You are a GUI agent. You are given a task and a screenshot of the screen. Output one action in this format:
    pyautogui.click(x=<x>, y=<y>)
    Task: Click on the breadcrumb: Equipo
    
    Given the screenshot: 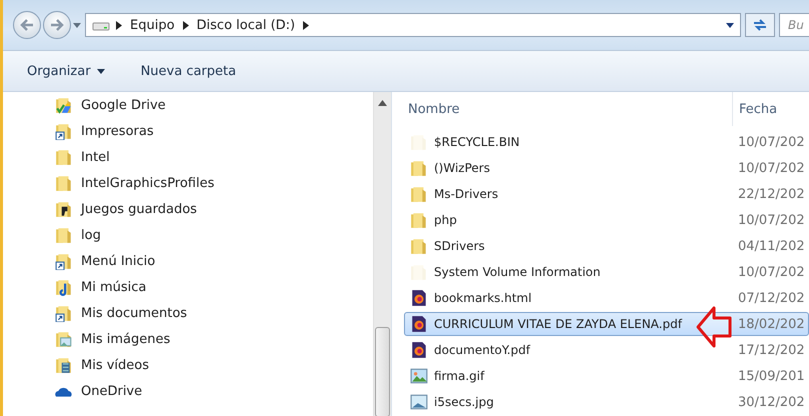 What is the action you would take?
    pyautogui.click(x=152, y=25)
    